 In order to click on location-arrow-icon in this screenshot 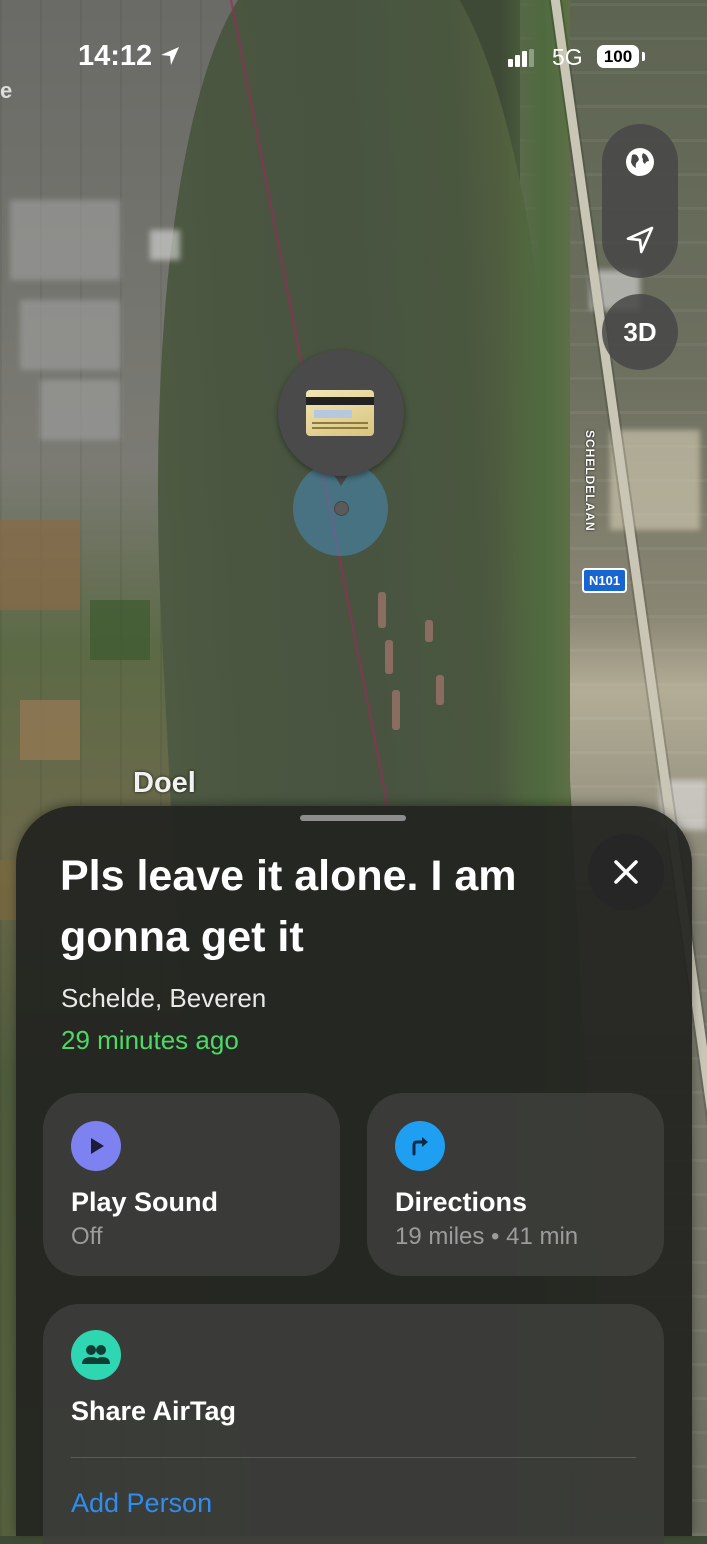, I will do `click(640, 240)`.